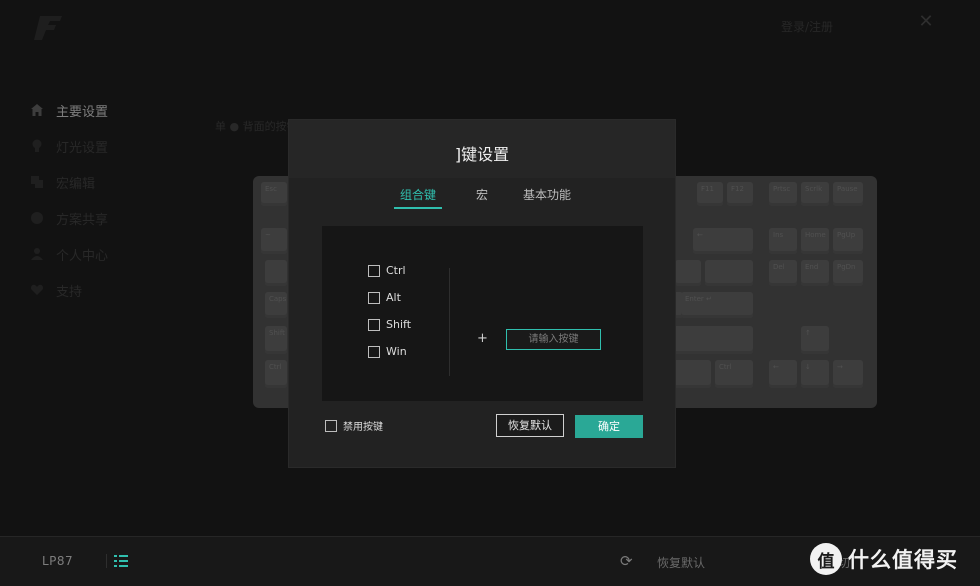  What do you see at coordinates (903, 560) in the screenshot?
I see `watermark-text: 什么值得买` at bounding box center [903, 560].